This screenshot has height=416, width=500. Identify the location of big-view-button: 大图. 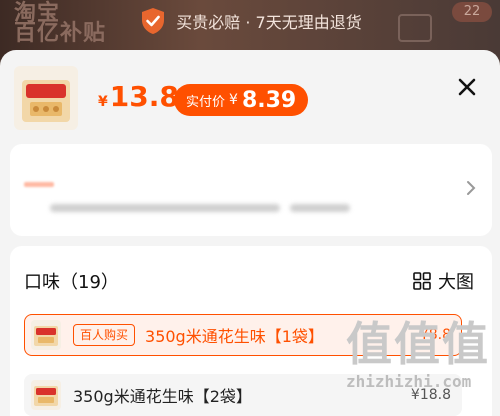
(443, 281).